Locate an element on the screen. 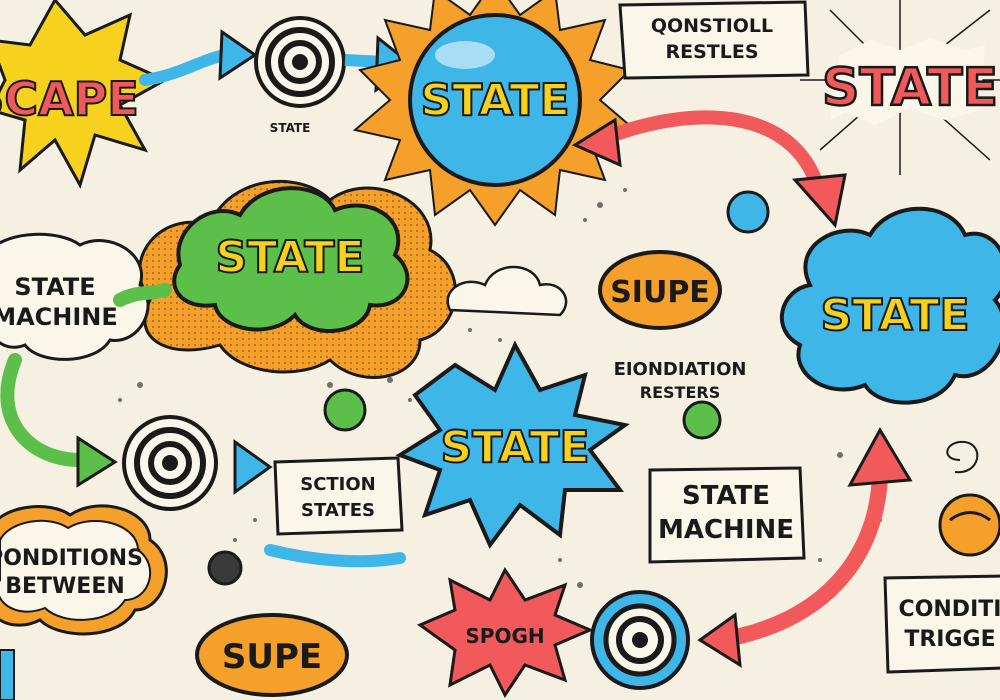 This screenshot has width=1000, height=700. green-cloud-state-label: STATE is located at coordinates (290, 257).